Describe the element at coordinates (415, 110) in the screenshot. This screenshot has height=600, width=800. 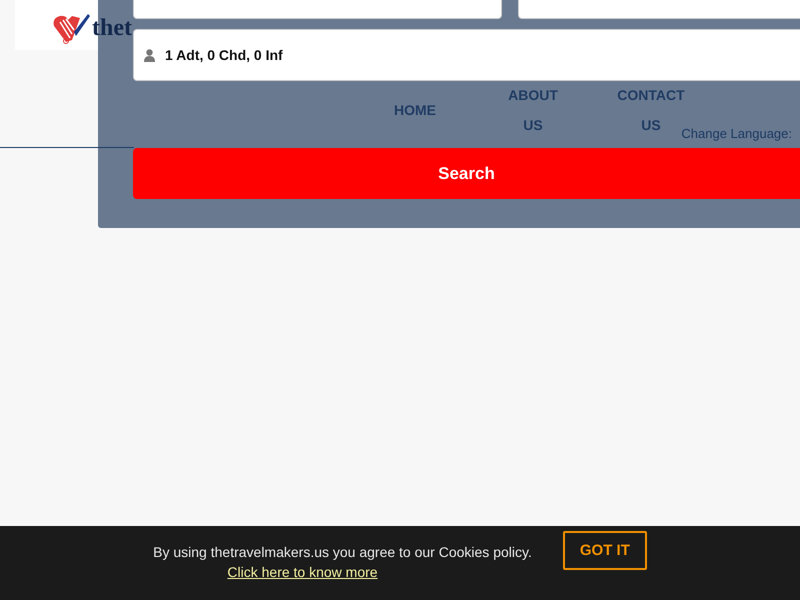
I see `nav-link: HOME` at that location.